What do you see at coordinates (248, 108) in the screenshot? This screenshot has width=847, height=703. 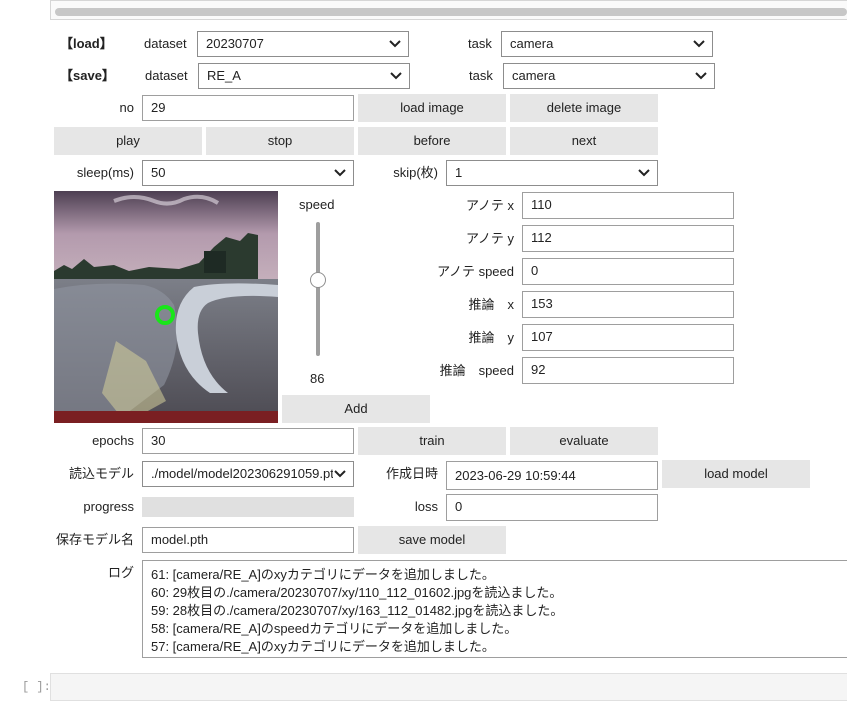 I see `image-no-input: 29` at bounding box center [248, 108].